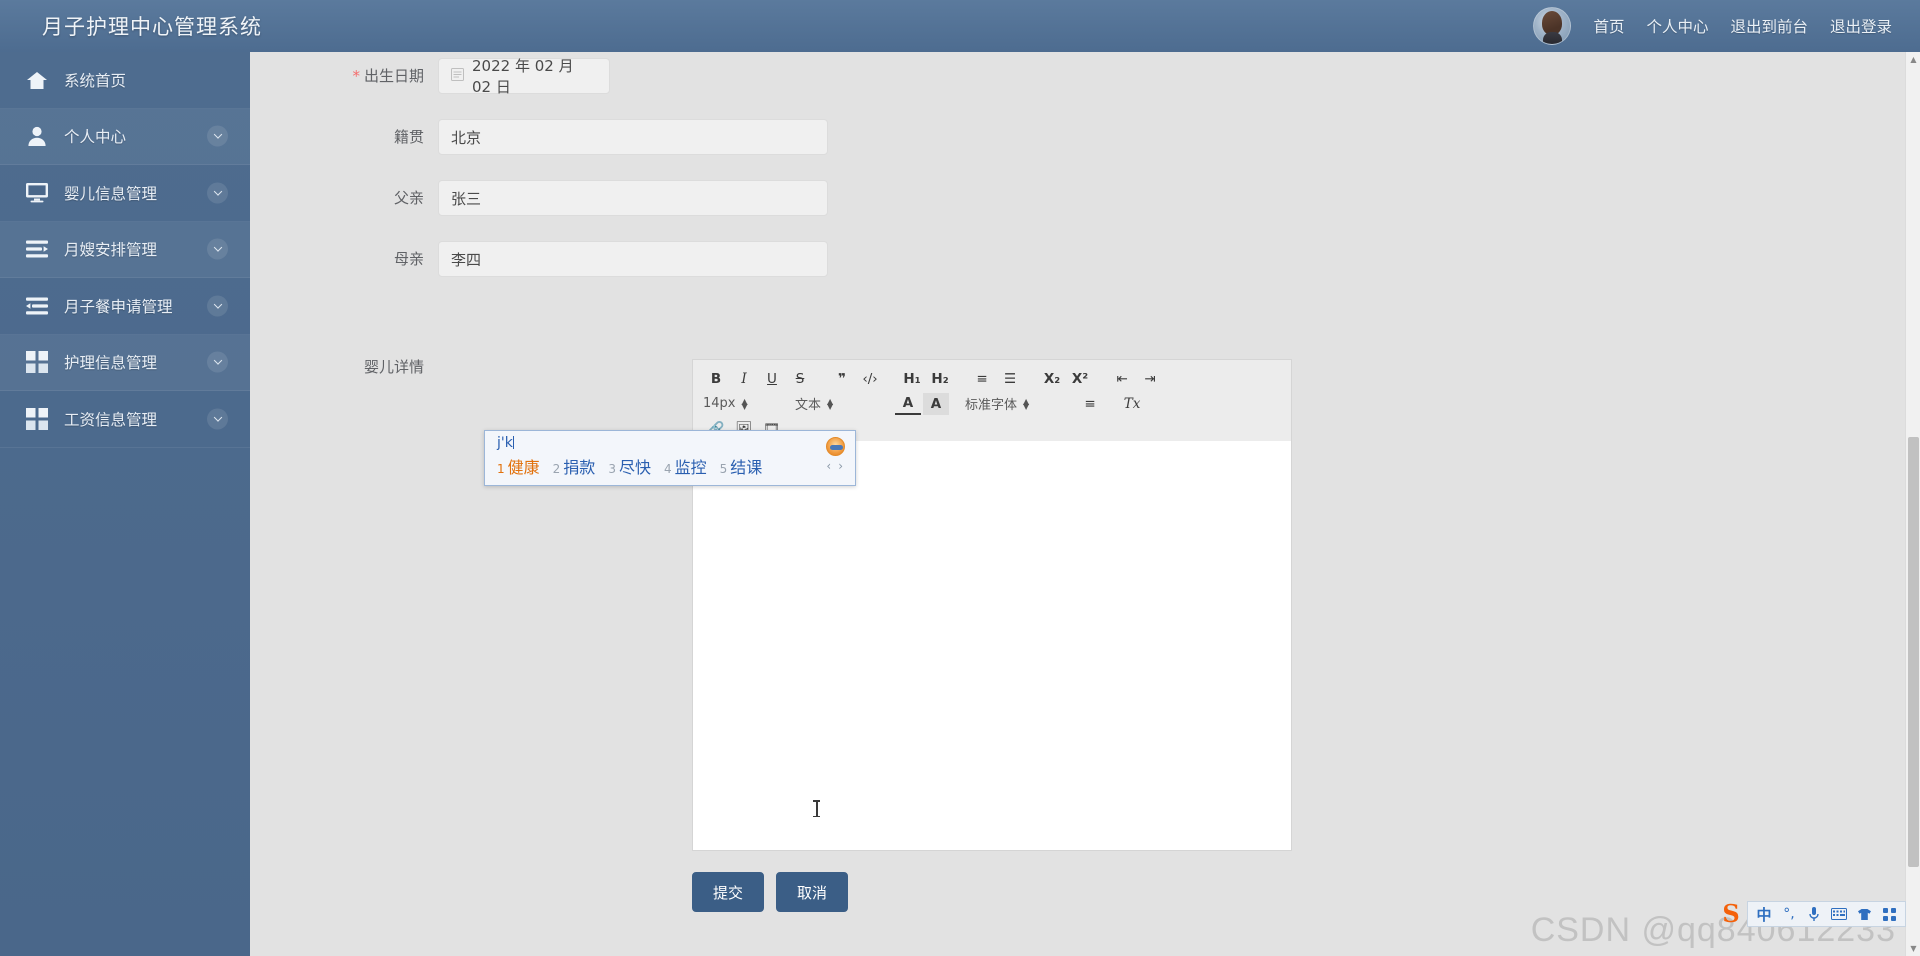 This screenshot has height=956, width=1920. I want to click on sogou-logo-icon: S, so click(1731, 914).